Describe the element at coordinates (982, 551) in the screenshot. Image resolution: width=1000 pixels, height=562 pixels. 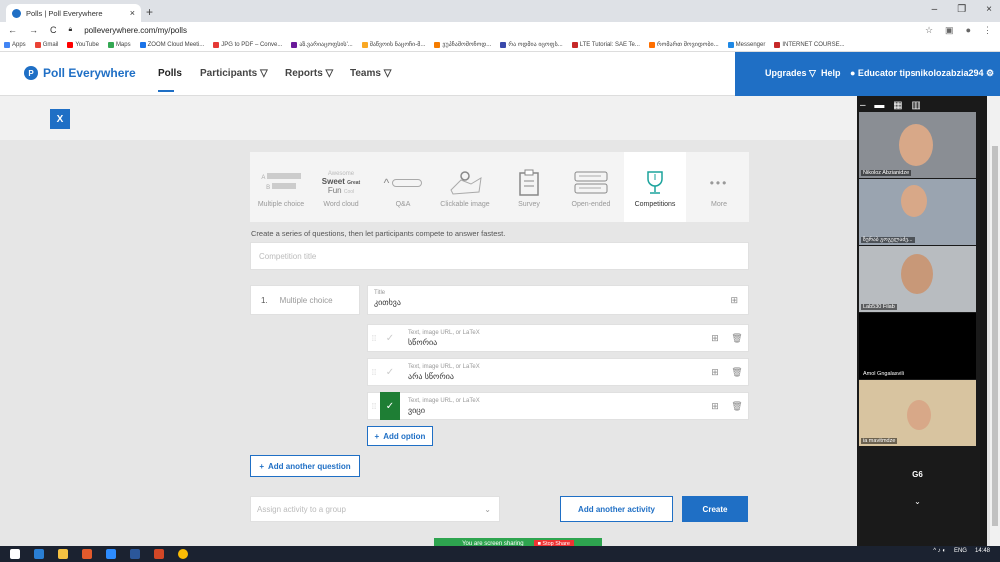
I see `clock: 14:48` at that location.